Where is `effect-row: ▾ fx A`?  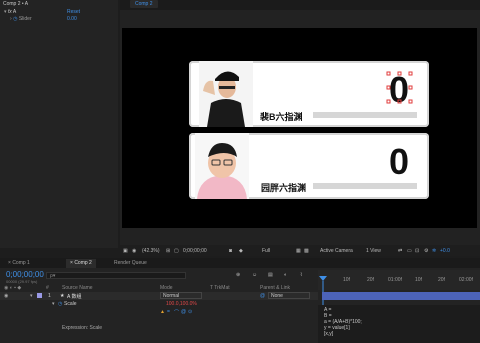
effect-row: ▾ fx A is located at coordinates (10, 12).